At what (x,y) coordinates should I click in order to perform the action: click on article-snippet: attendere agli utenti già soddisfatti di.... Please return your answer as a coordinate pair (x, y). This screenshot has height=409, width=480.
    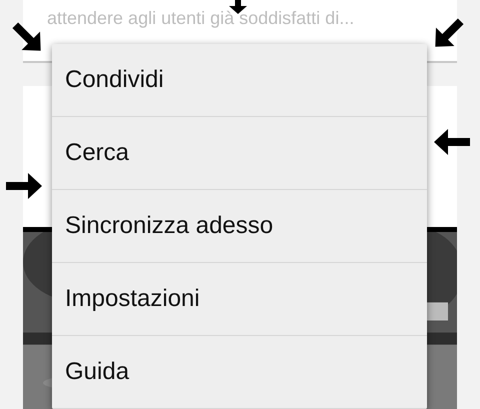
    Looking at the image, I should click on (200, 18).